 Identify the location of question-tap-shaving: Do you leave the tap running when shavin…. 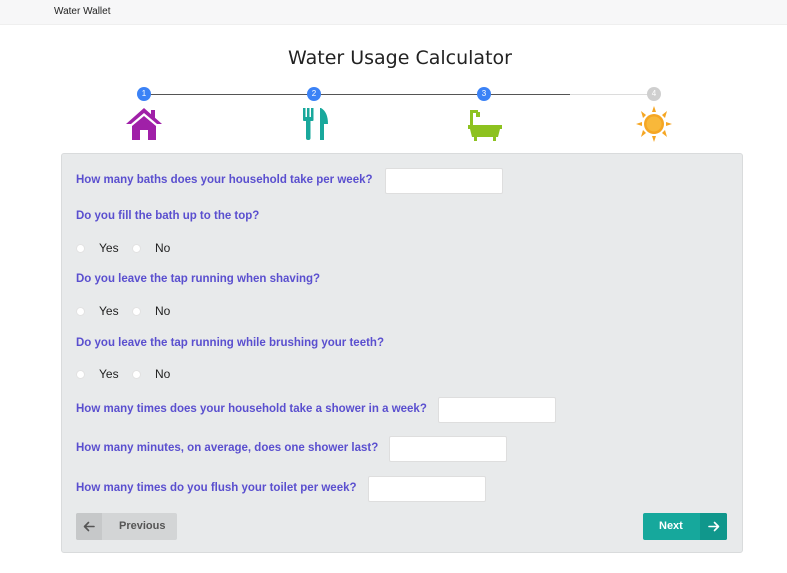
(198, 279).